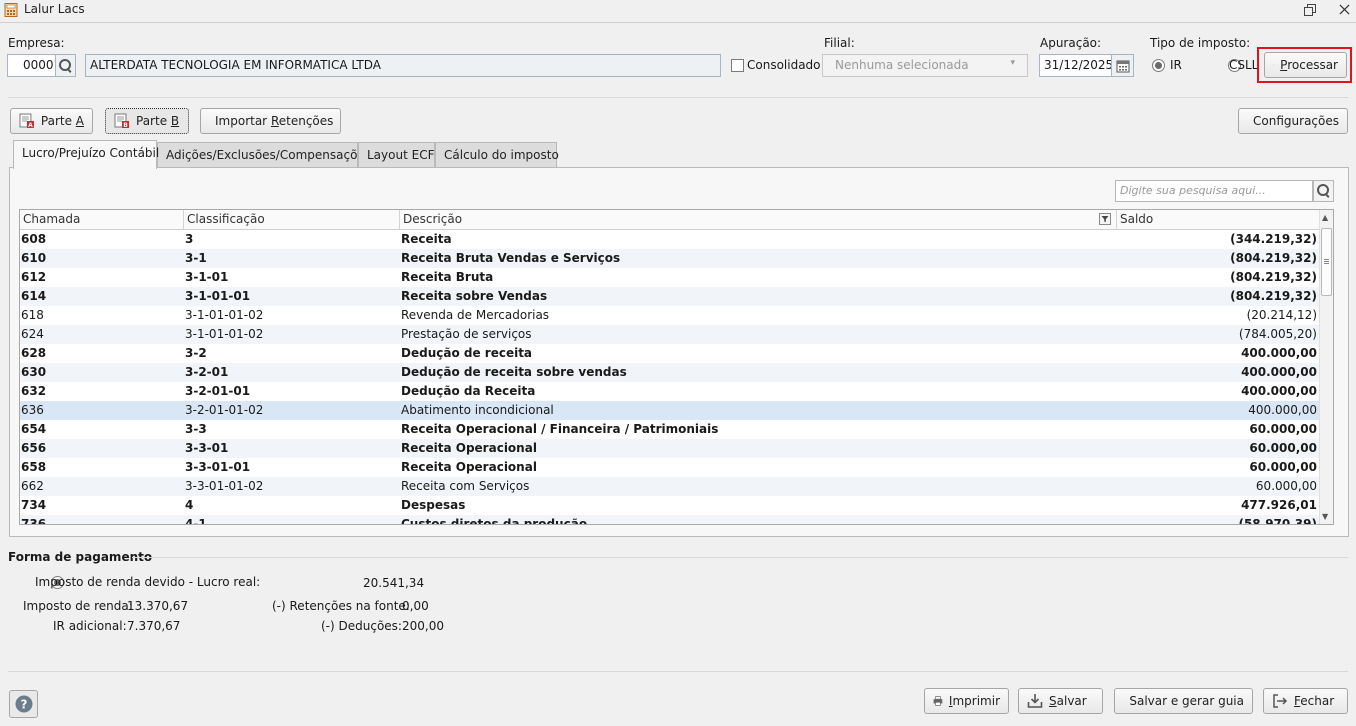 This screenshot has width=1356, height=726. What do you see at coordinates (465, 486) in the screenshot?
I see `cell-descricao: Receita com Serviços` at bounding box center [465, 486].